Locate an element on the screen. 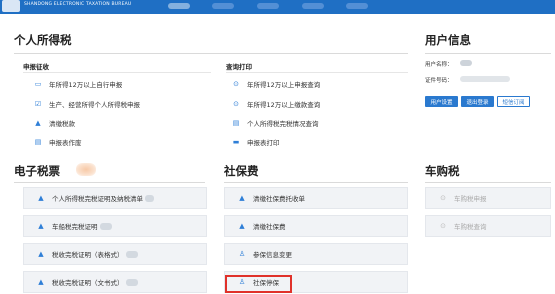 The image size is (555, 294). tax-certificate-table-tile: ▲ 税收完税证明（表格式） is located at coordinates (115, 254).